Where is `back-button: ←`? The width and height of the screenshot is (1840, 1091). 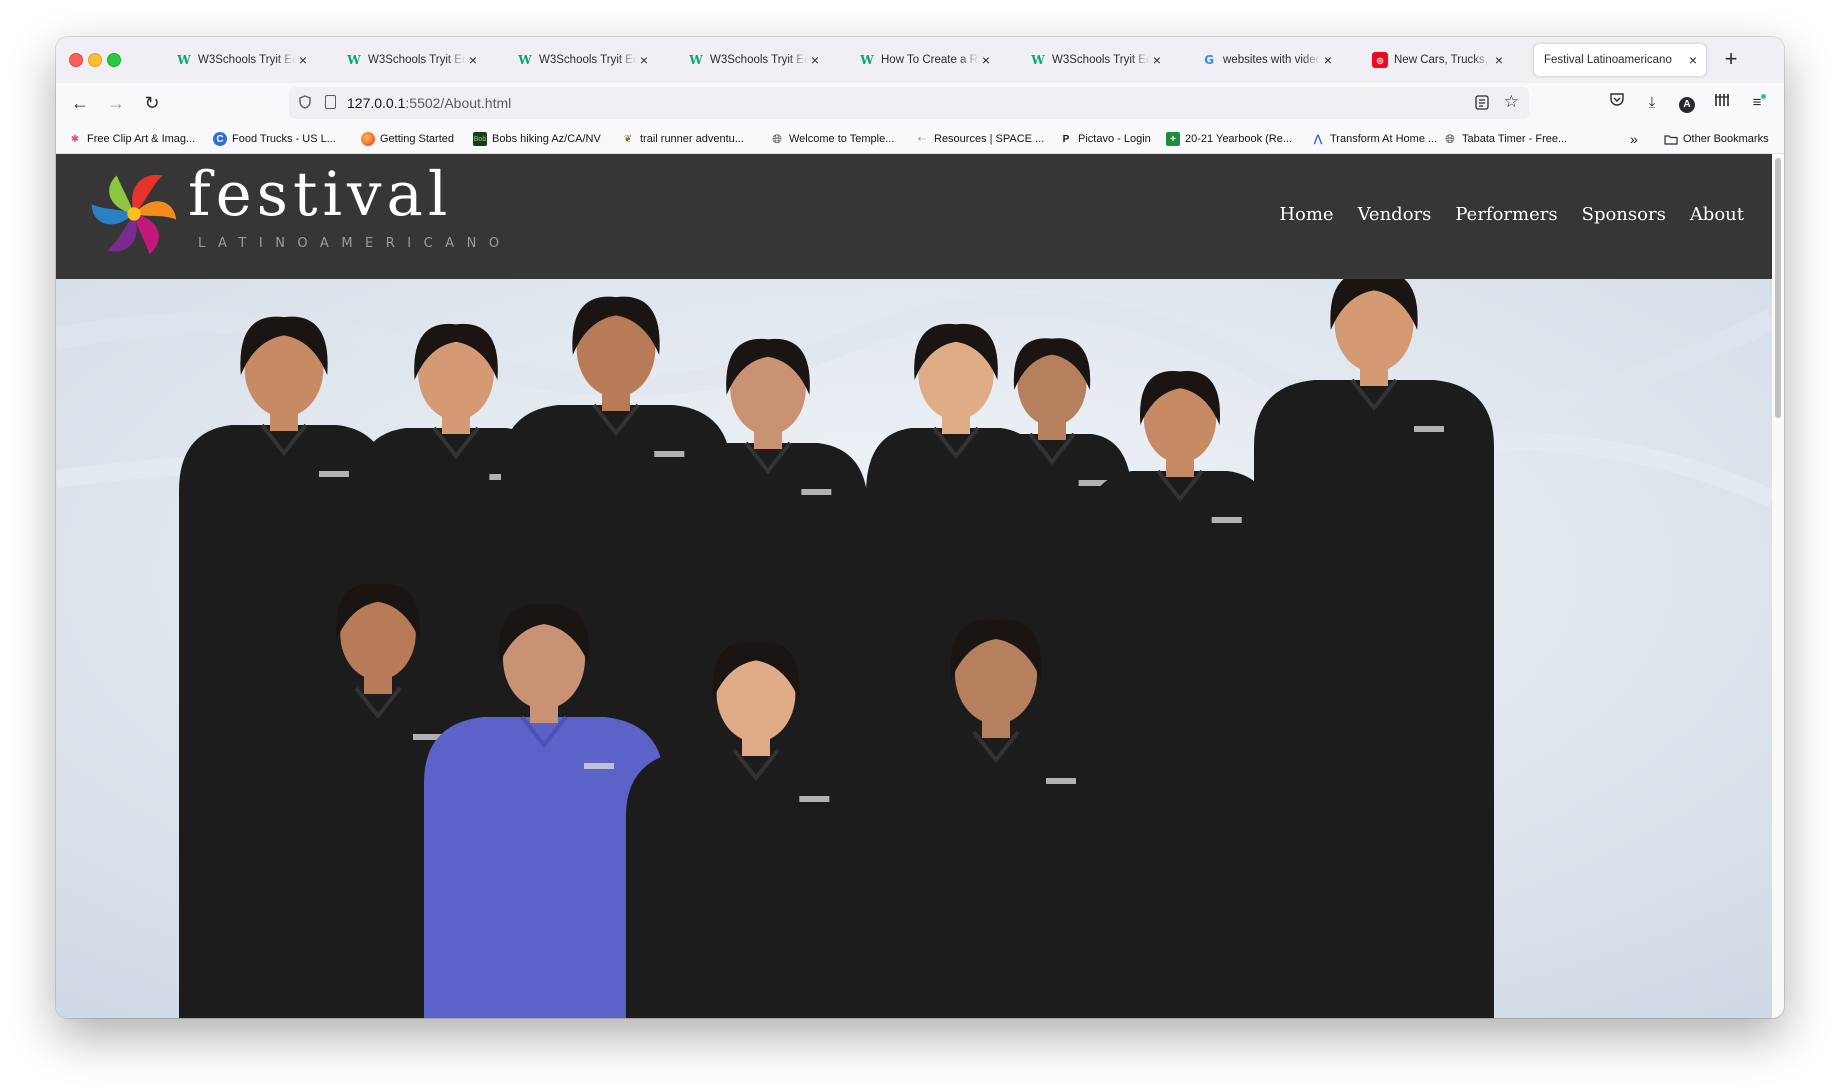
back-button: ← is located at coordinates (80, 103).